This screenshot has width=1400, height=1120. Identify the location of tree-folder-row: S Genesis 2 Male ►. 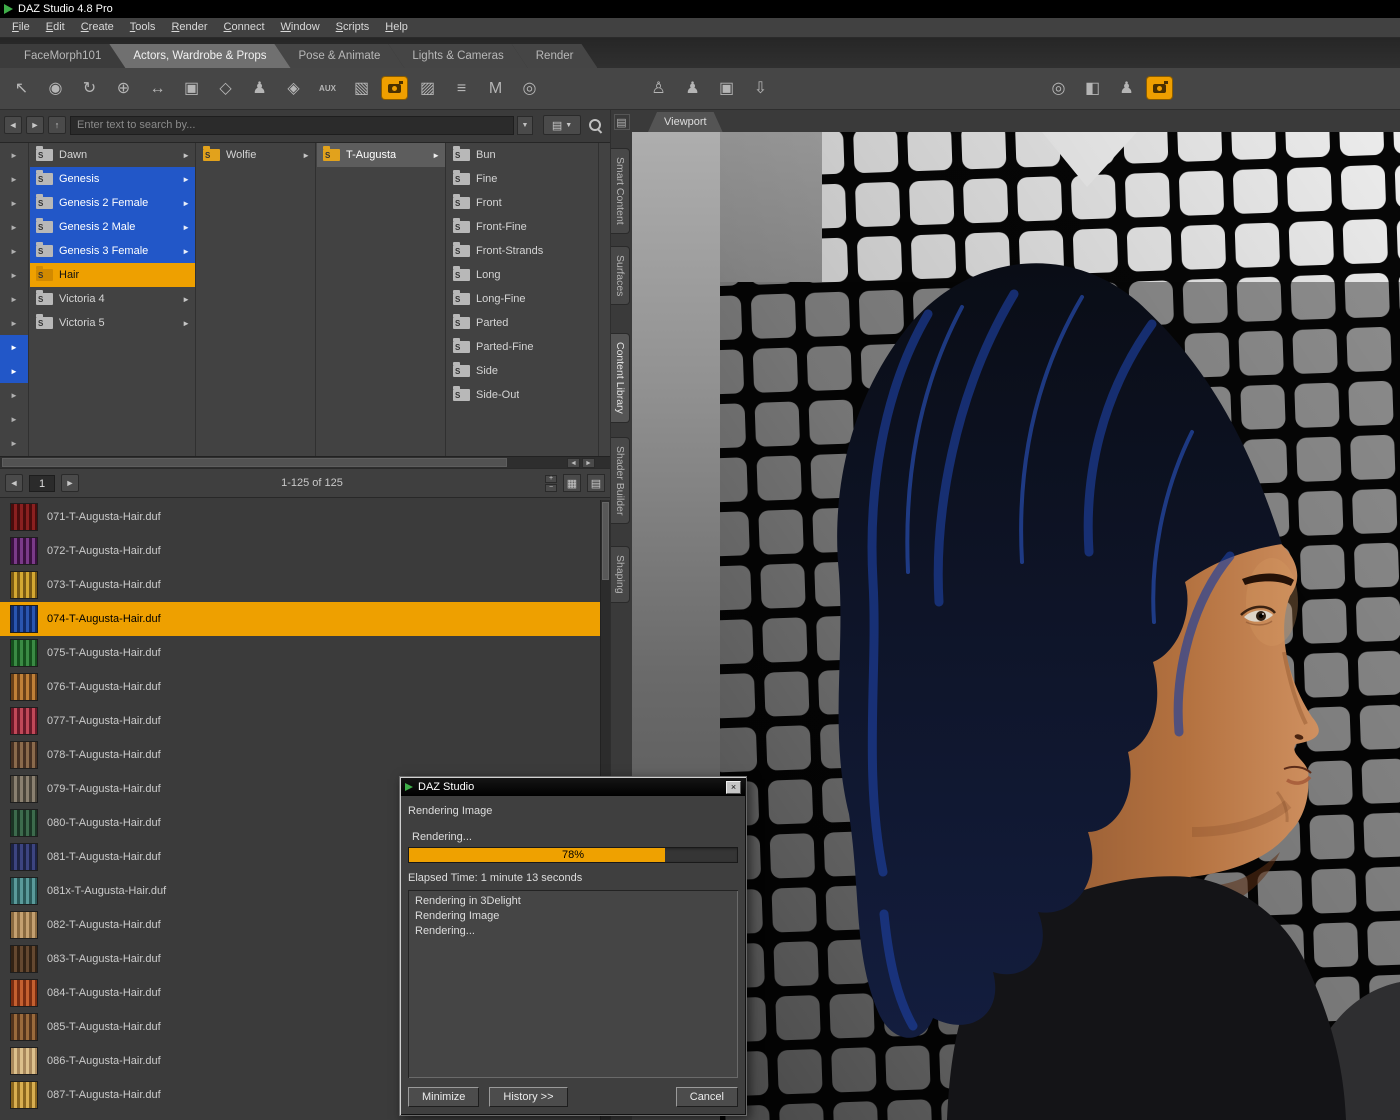
(112, 227).